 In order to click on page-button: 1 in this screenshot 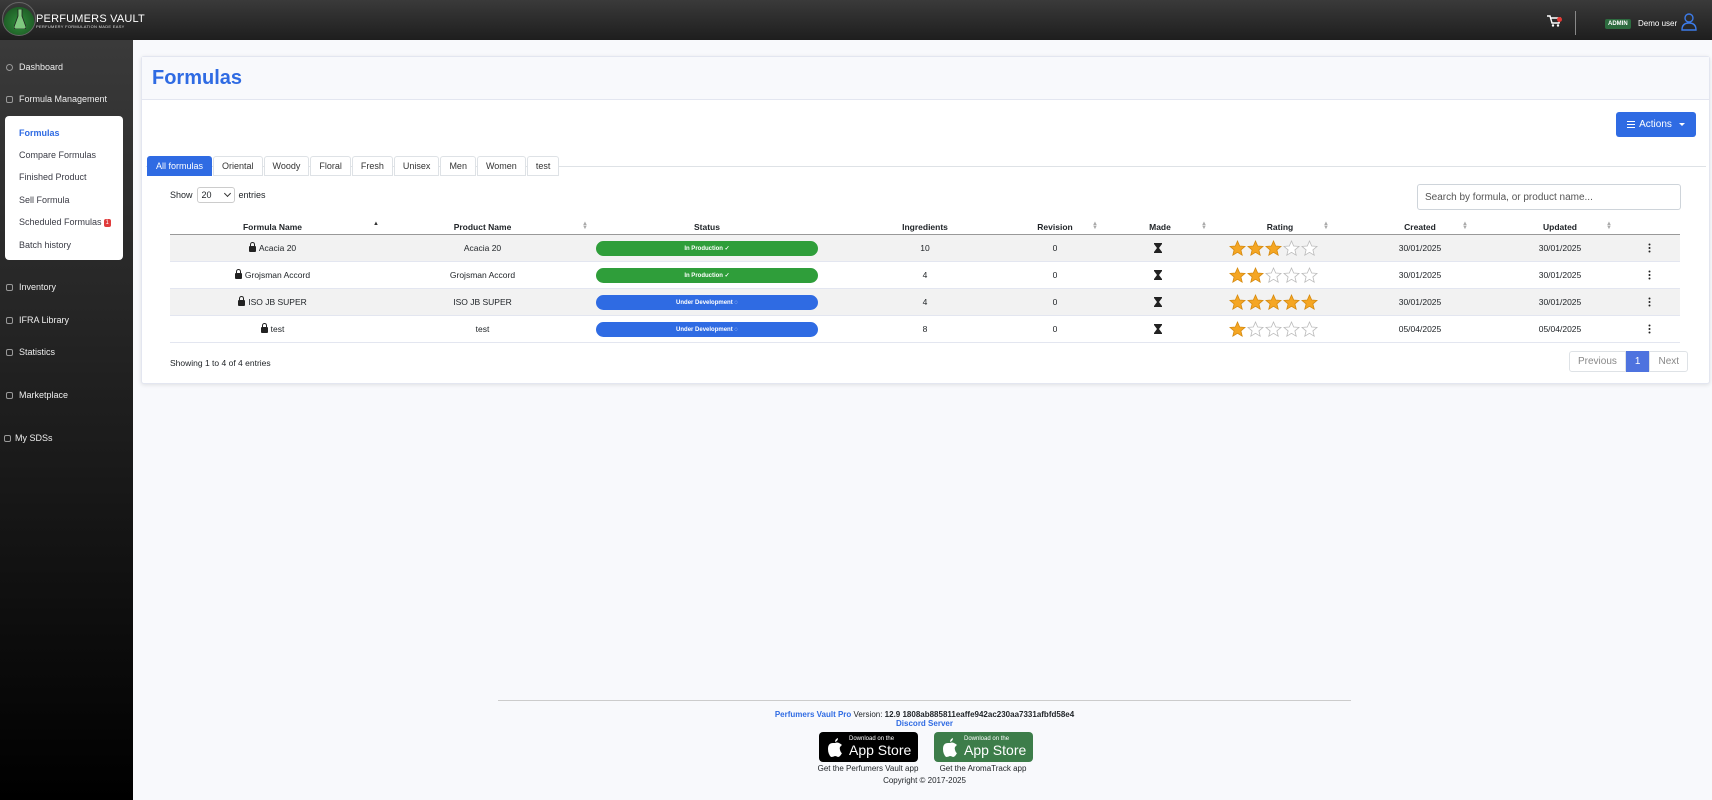, I will do `click(1637, 361)`.